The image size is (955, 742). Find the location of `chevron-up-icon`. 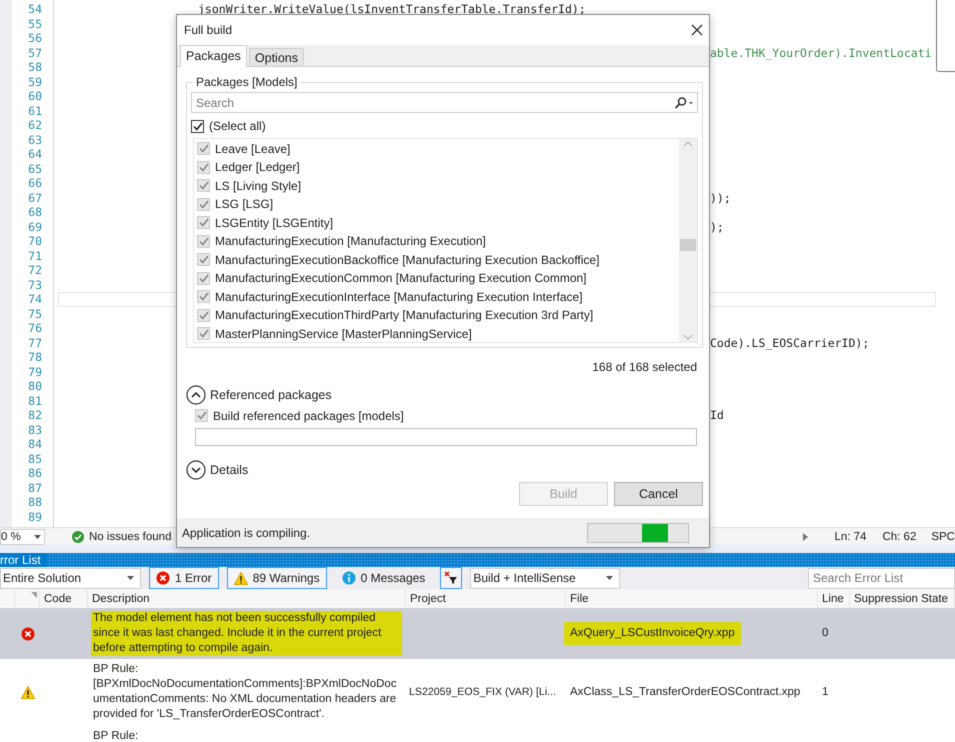

chevron-up-icon is located at coordinates (196, 394).